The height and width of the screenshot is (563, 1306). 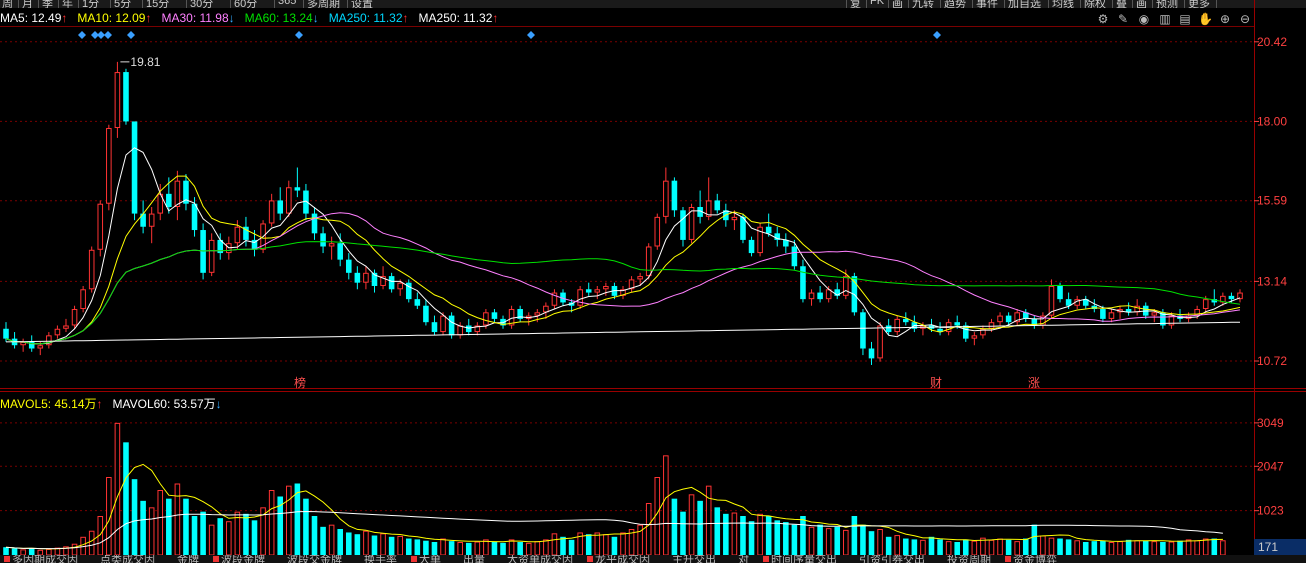 I want to click on indicator-tab: 换手率, so click(x=380, y=559).